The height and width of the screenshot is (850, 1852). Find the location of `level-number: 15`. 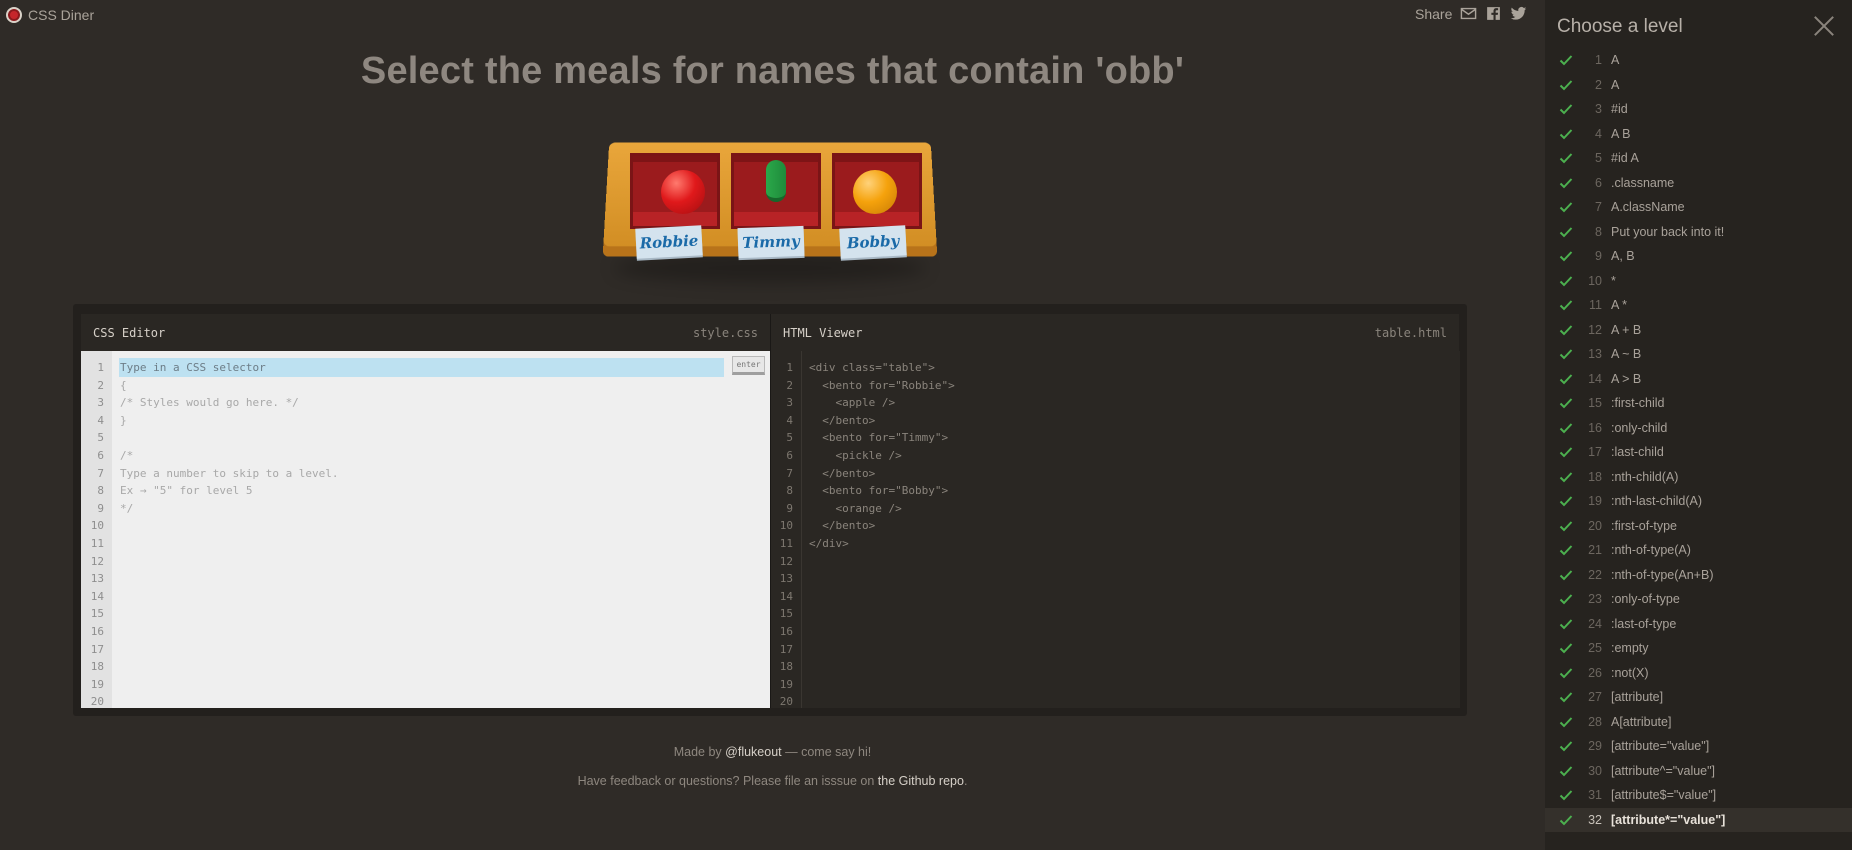

level-number: 15 is located at coordinates (1595, 403).